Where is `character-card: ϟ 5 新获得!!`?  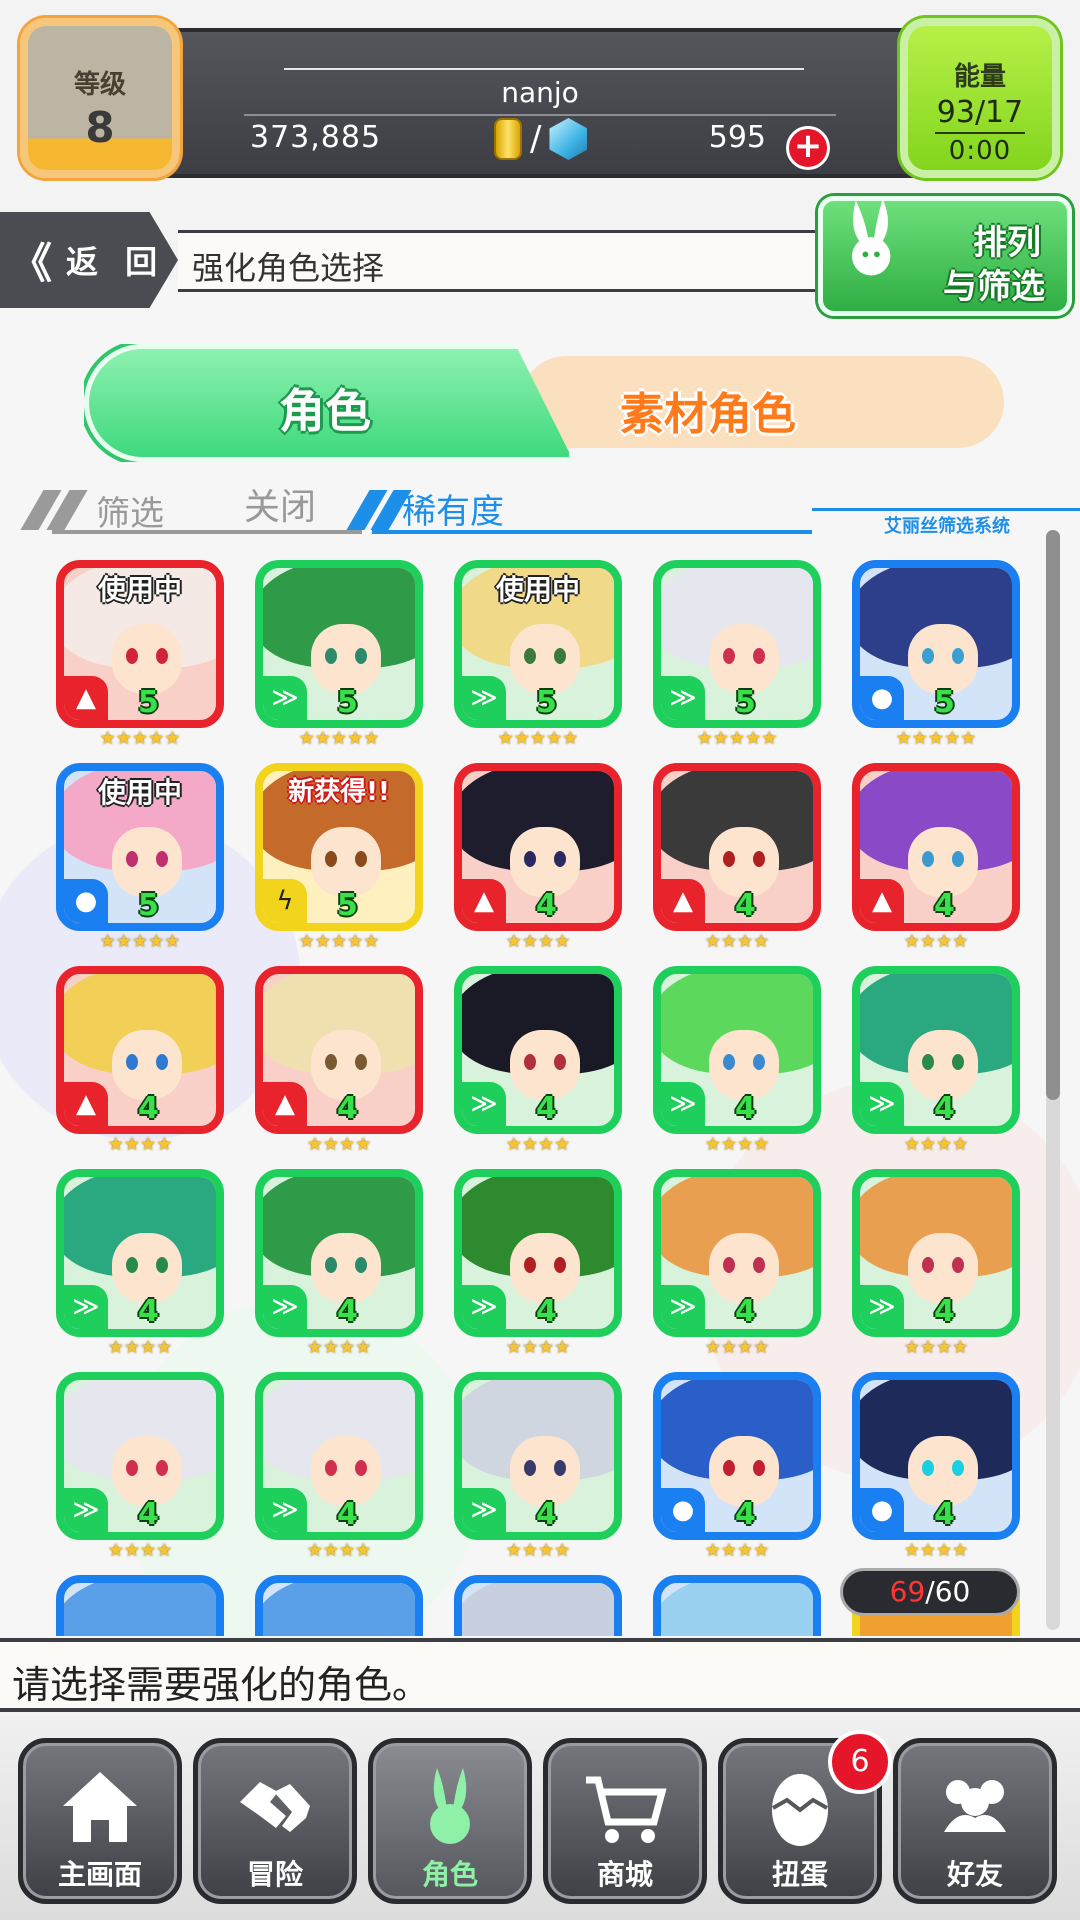 character-card: ϟ 5 新获得!! is located at coordinates (339, 847).